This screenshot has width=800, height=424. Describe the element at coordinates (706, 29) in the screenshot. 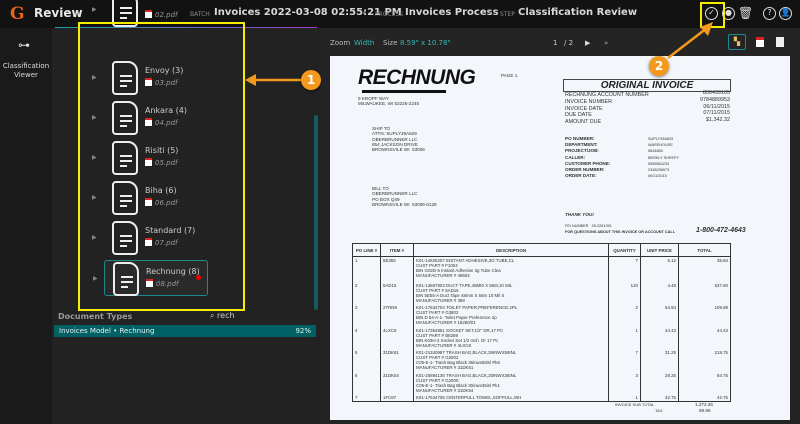

I see `arrow-two-head` at that location.